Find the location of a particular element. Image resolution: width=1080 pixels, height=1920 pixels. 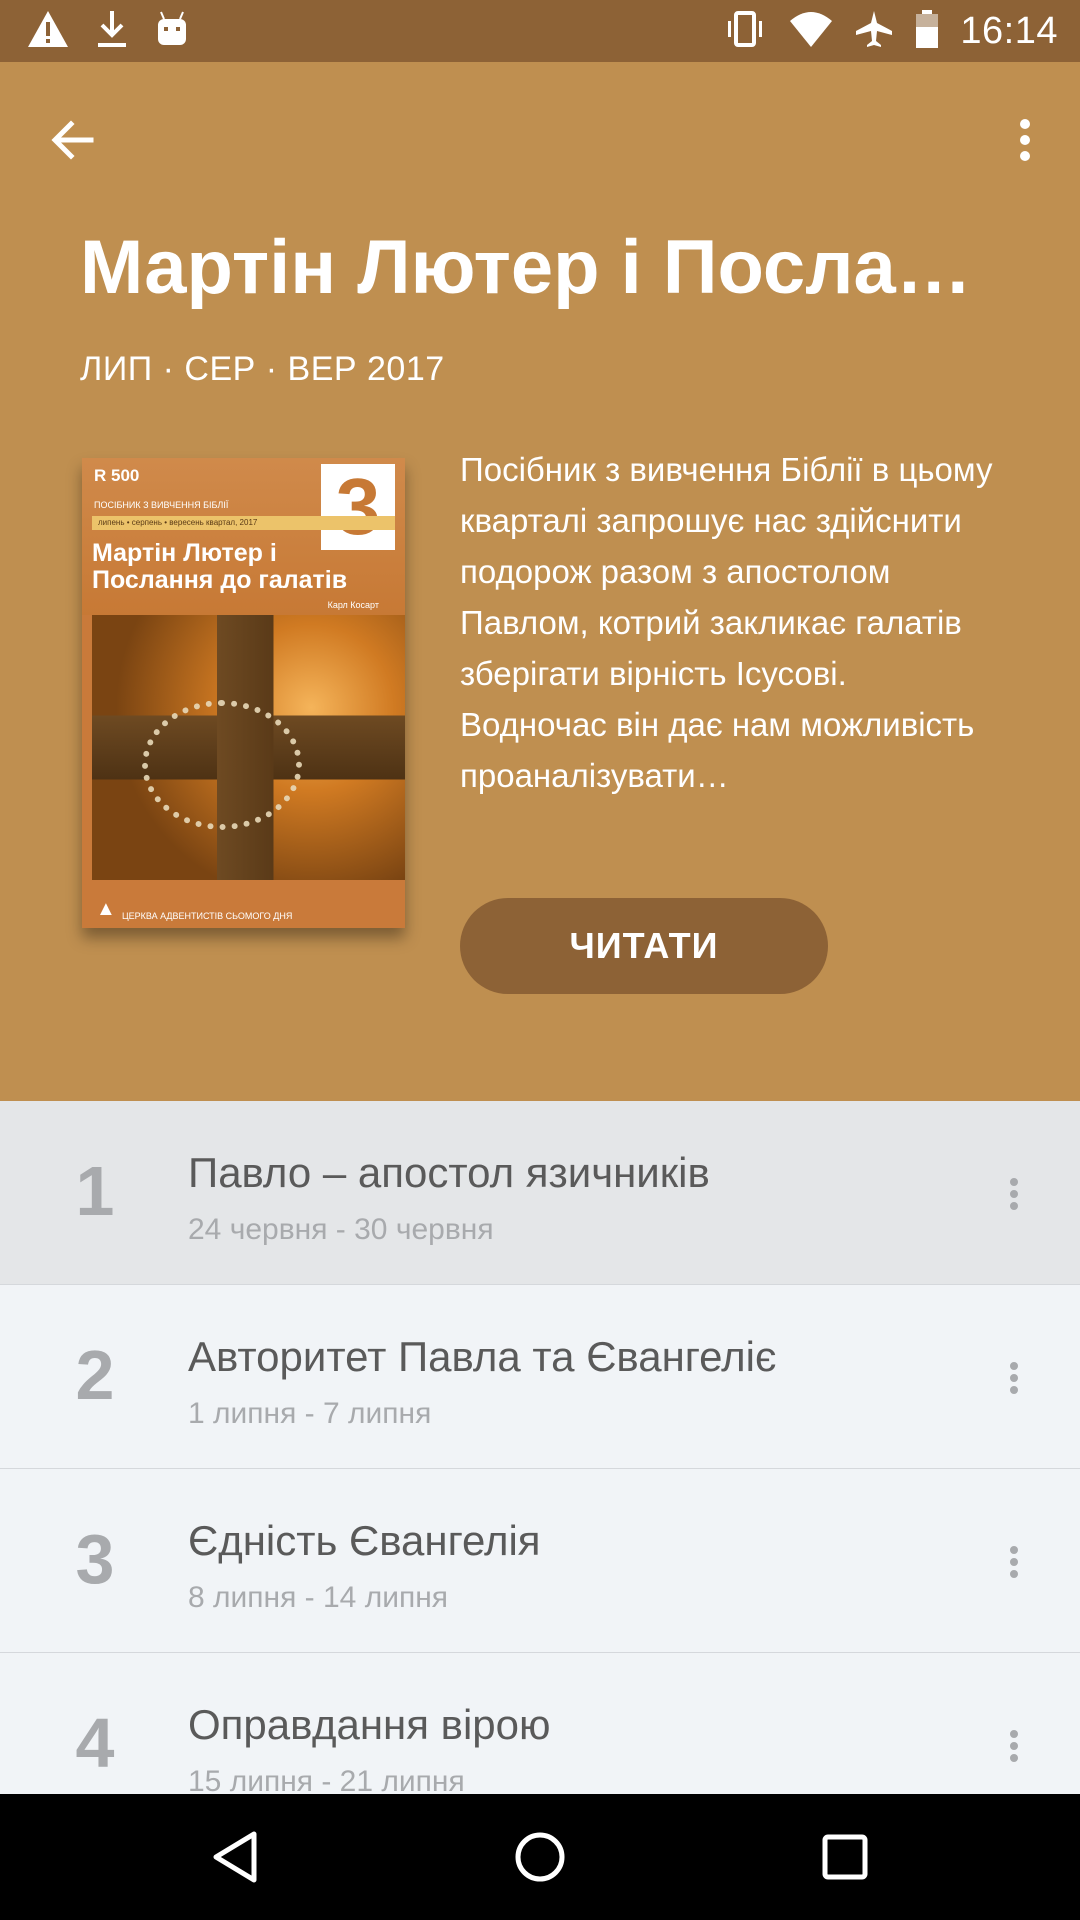

nav-back-button is located at coordinates (235, 1857).